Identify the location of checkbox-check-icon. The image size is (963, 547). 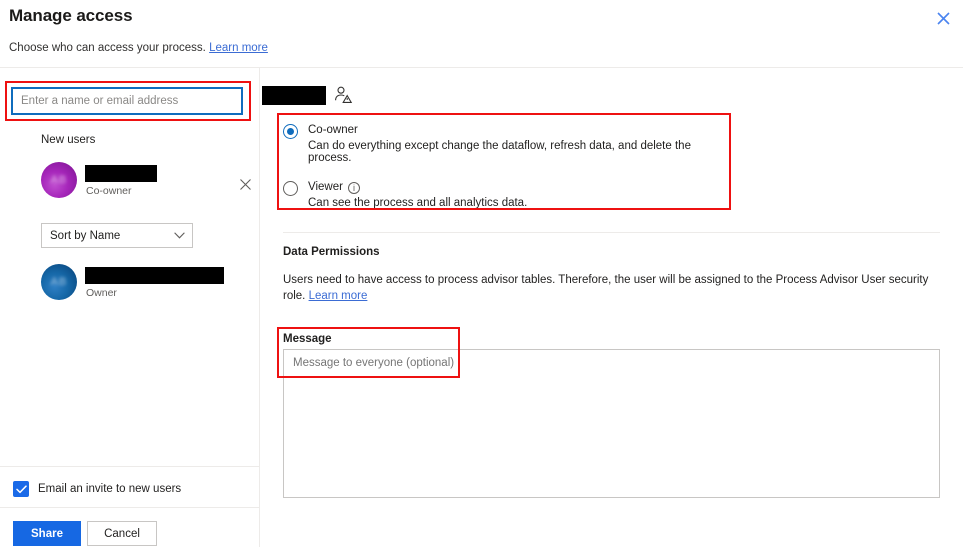
(21, 489).